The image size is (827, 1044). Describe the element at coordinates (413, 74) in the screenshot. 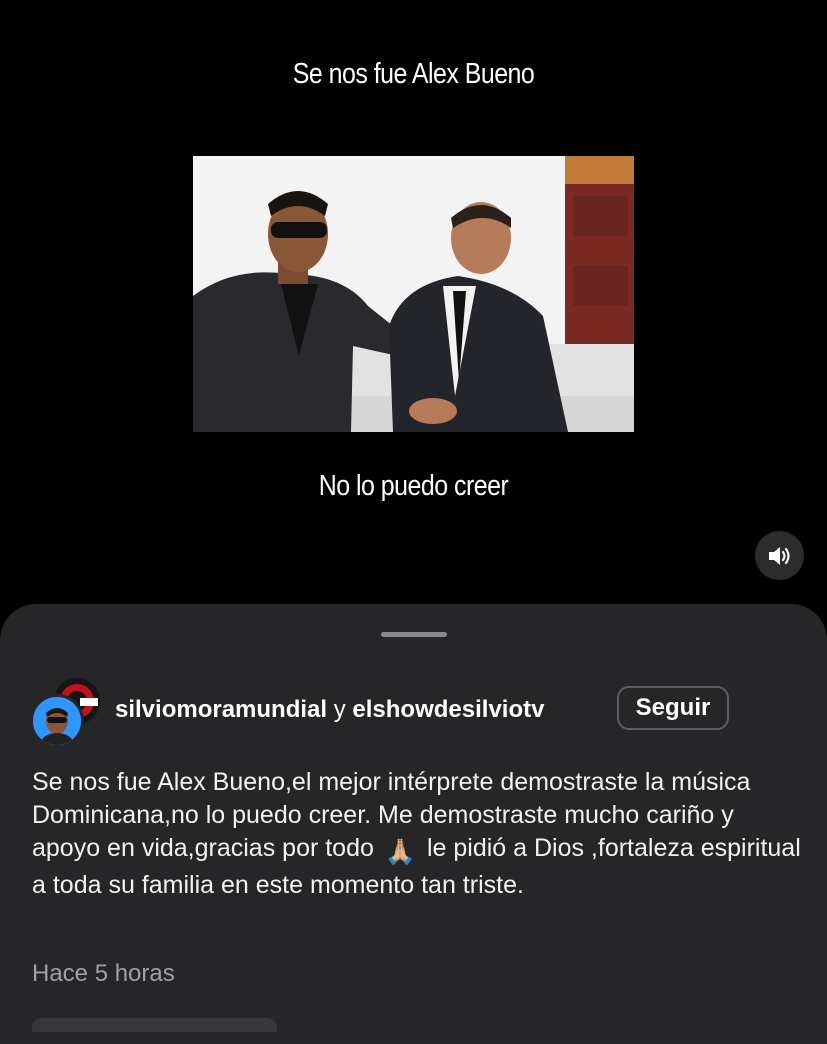

I see `reel-caption-top: Se nos fue Alex Bueno` at that location.